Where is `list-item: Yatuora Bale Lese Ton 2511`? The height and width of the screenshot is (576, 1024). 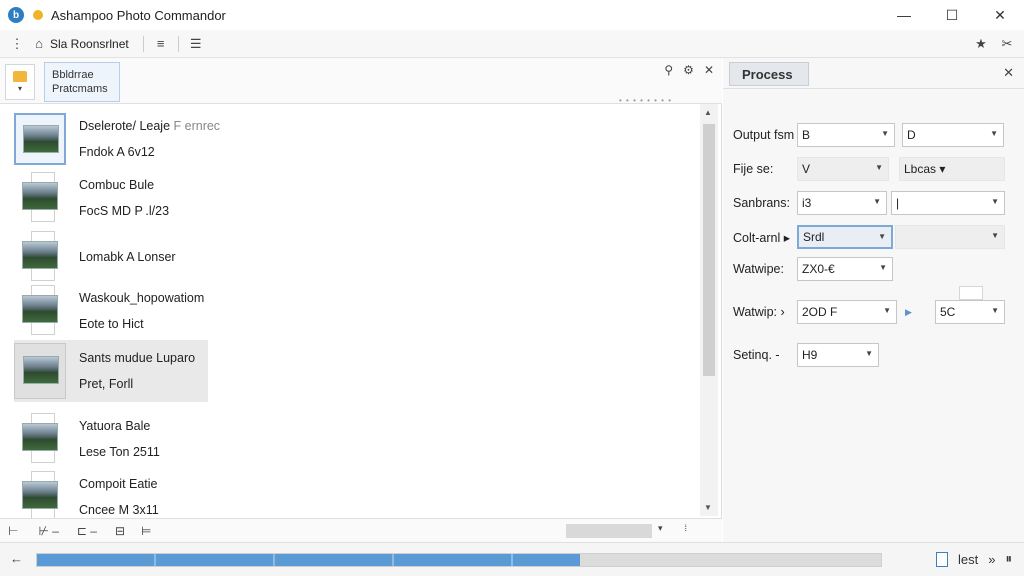 list-item: Yatuora Bale Lese Ton 2511 is located at coordinates (111, 439).